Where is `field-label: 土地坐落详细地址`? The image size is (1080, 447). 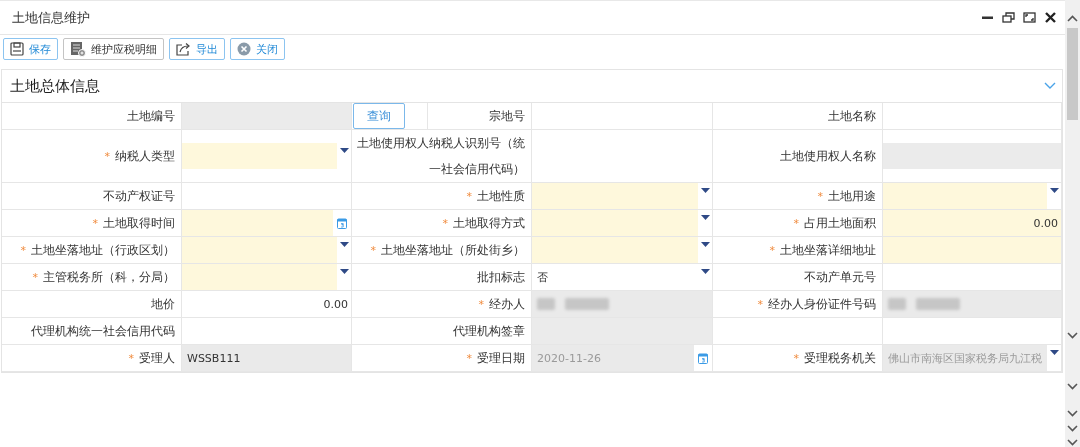 field-label: 土地坐落详细地址 is located at coordinates (828, 250).